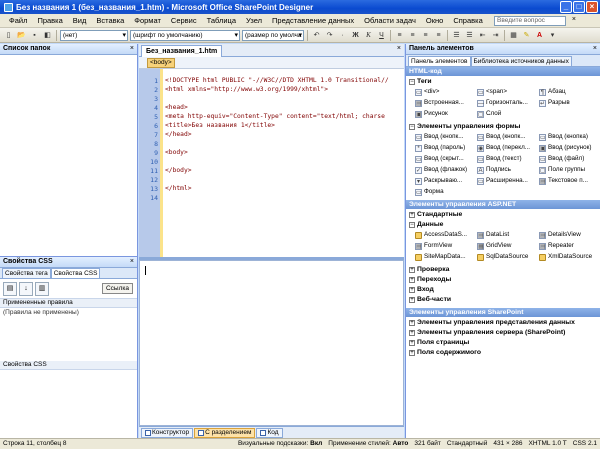 The image size is (600, 449). Describe the element at coordinates (569, 235) in the screenshot. I see `toolbox-item: ▤ DetailsView` at that location.